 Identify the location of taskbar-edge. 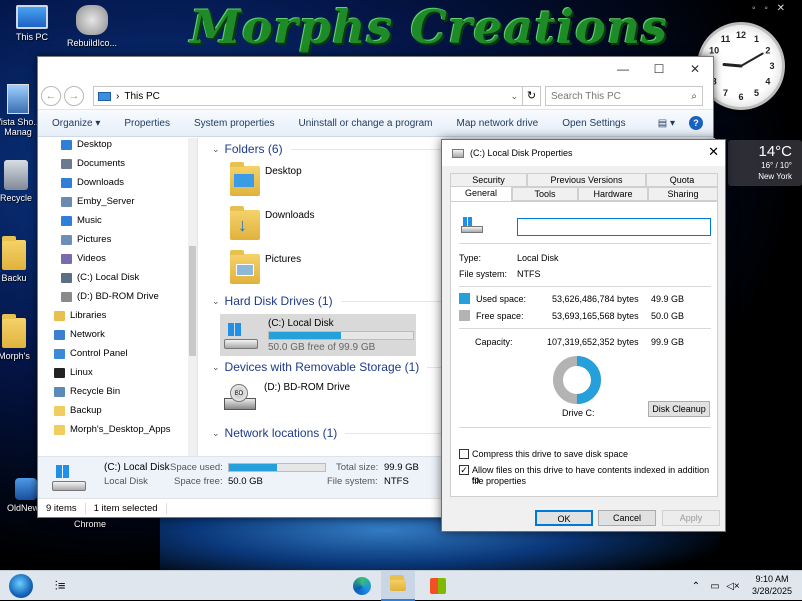
(362, 586).